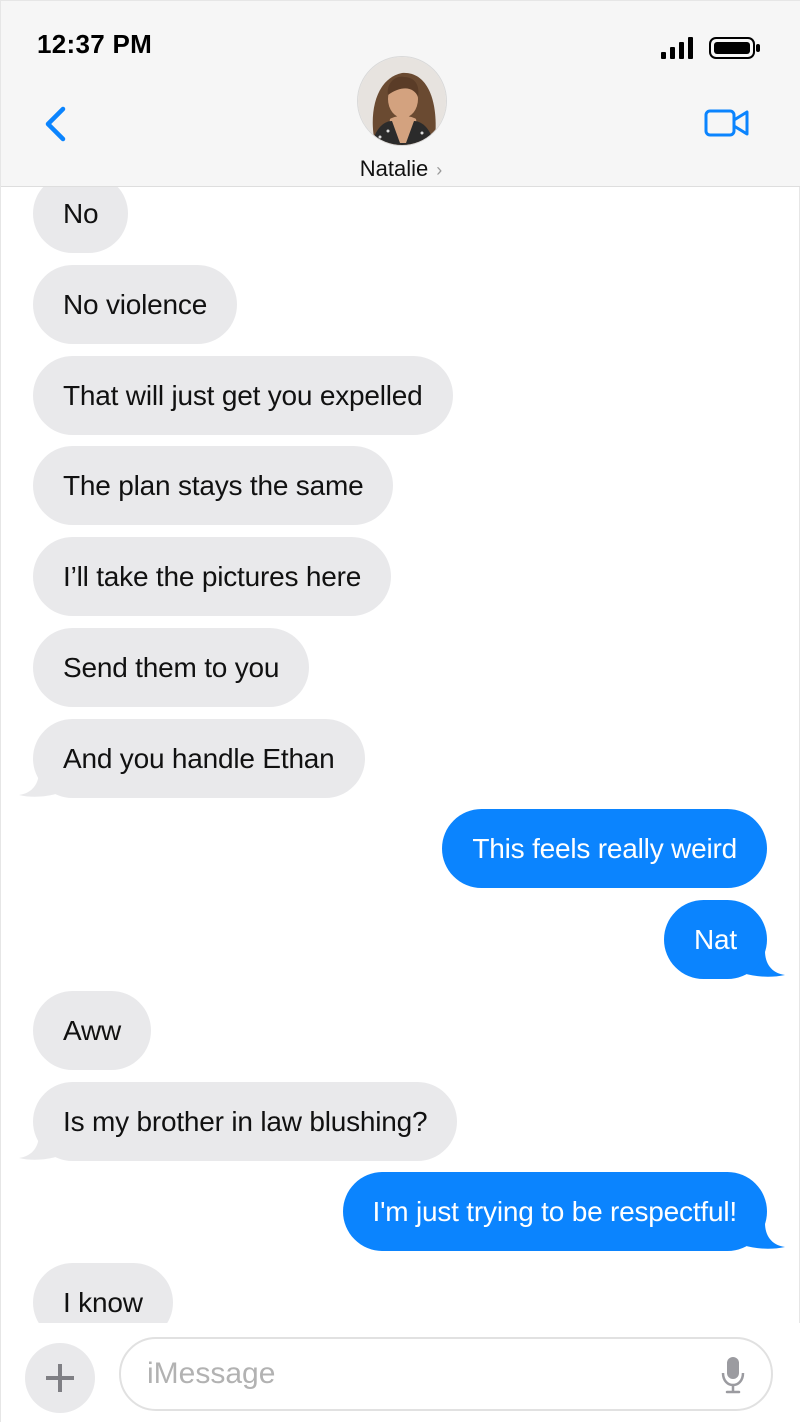 This screenshot has width=800, height=1422. Describe the element at coordinates (212, 576) in the screenshot. I see `incoming-message: I’ll take the pictures here` at that location.